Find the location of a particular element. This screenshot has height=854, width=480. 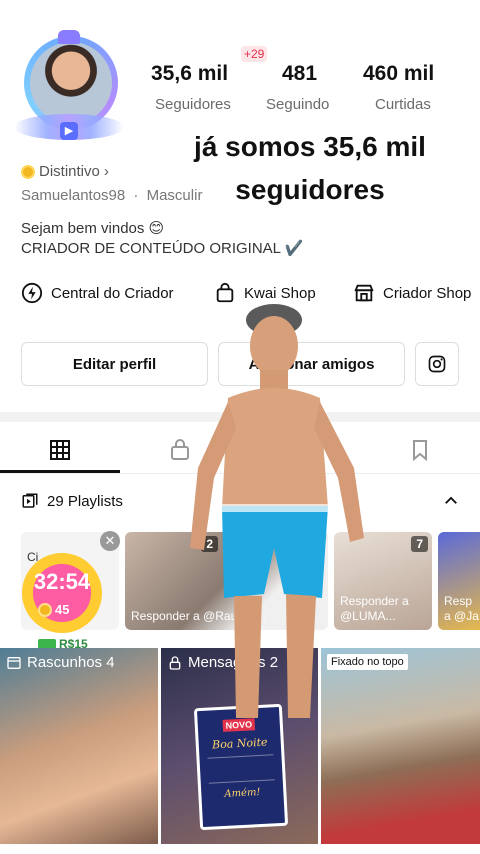

instagram-icon is located at coordinates (437, 364).